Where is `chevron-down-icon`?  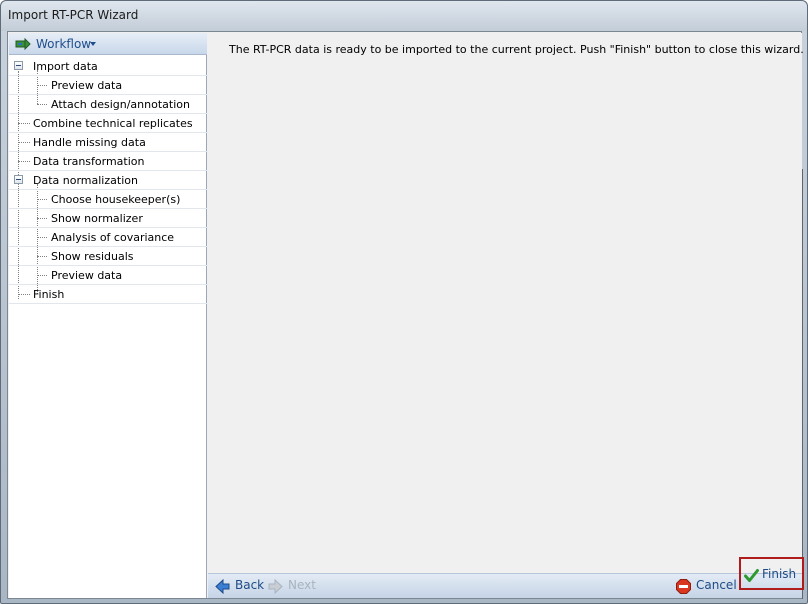 chevron-down-icon is located at coordinates (93, 44).